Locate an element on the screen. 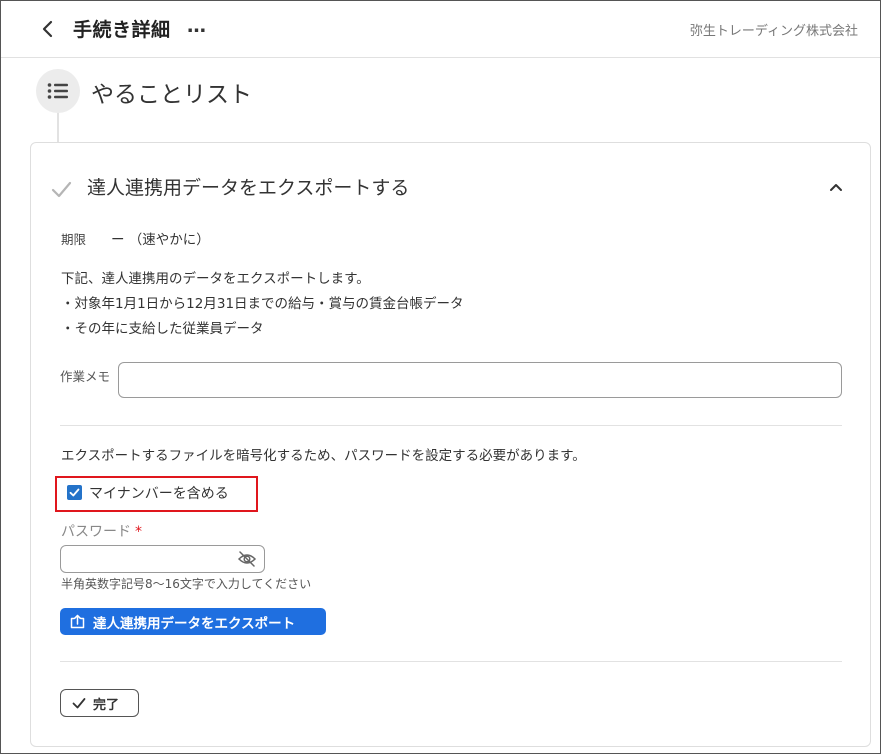 This screenshot has width=881, height=754. deadline-label: 期限 is located at coordinates (74, 239).